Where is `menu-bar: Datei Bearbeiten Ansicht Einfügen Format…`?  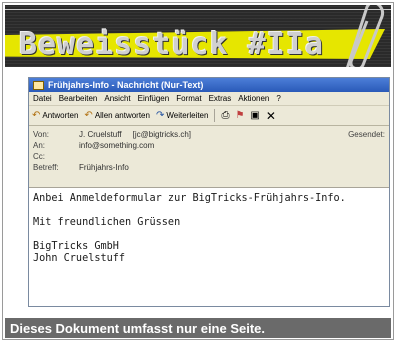
menu-bar: Datei Bearbeiten Ansicht Einfügen Format… is located at coordinates (209, 99).